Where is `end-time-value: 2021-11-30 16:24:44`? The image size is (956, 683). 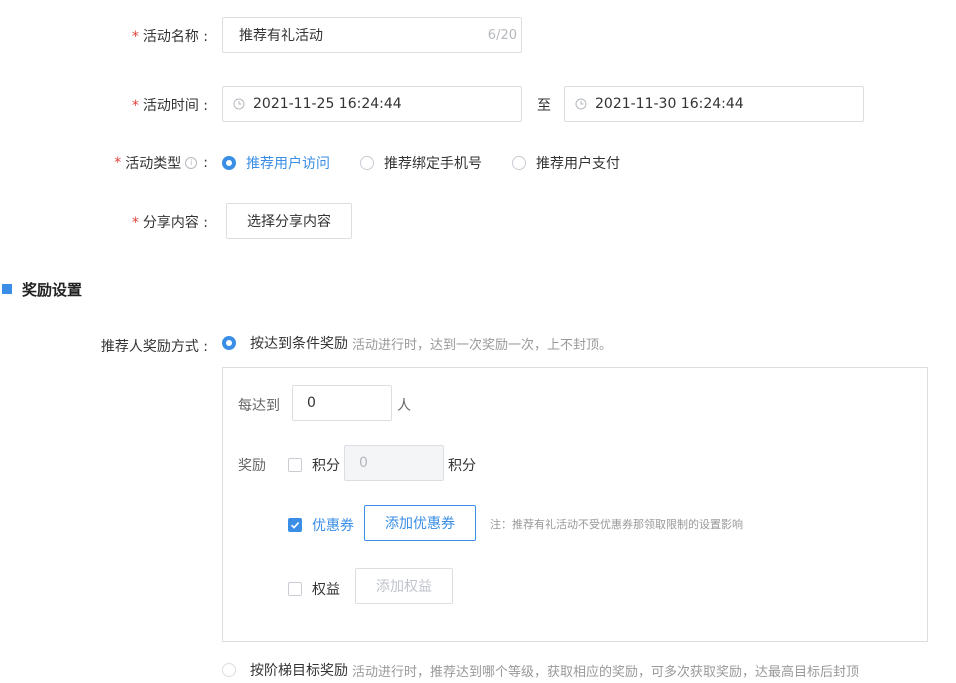
end-time-value: 2021-11-30 16:24:44 is located at coordinates (669, 104).